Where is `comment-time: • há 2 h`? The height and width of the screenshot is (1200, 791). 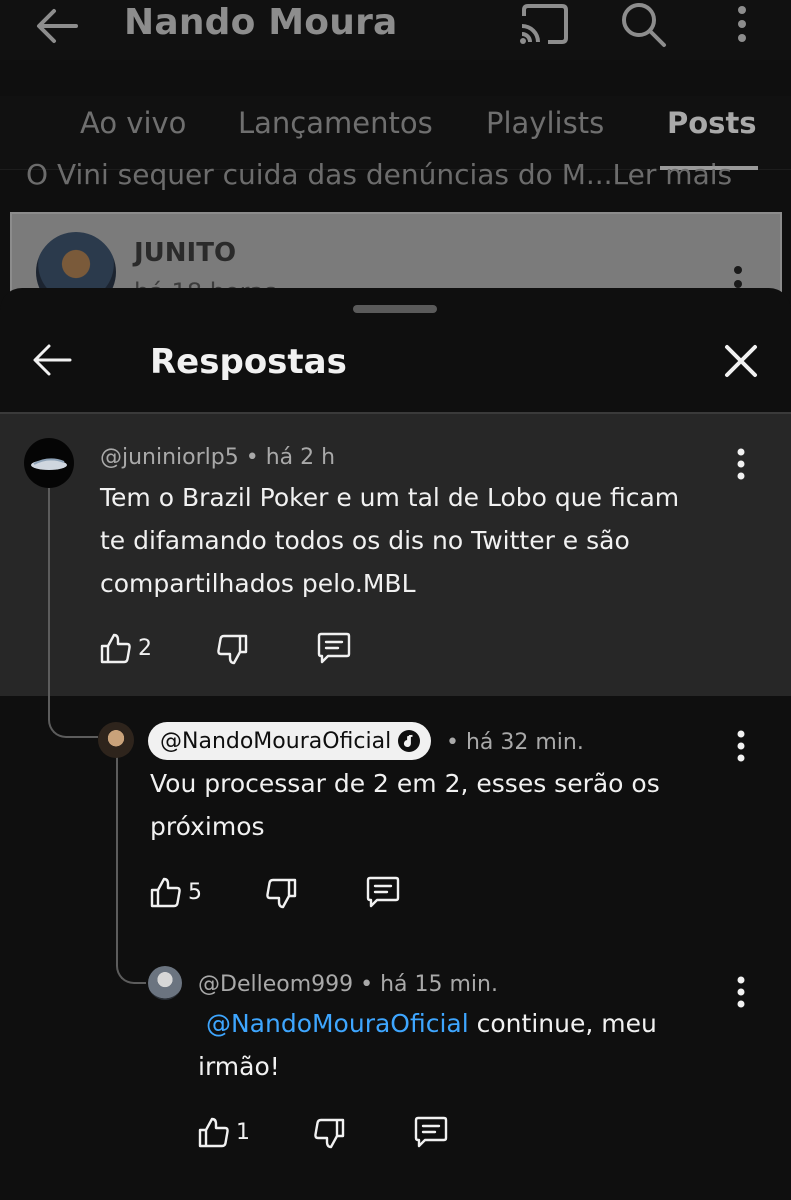 comment-time: • há 2 h is located at coordinates (290, 457).